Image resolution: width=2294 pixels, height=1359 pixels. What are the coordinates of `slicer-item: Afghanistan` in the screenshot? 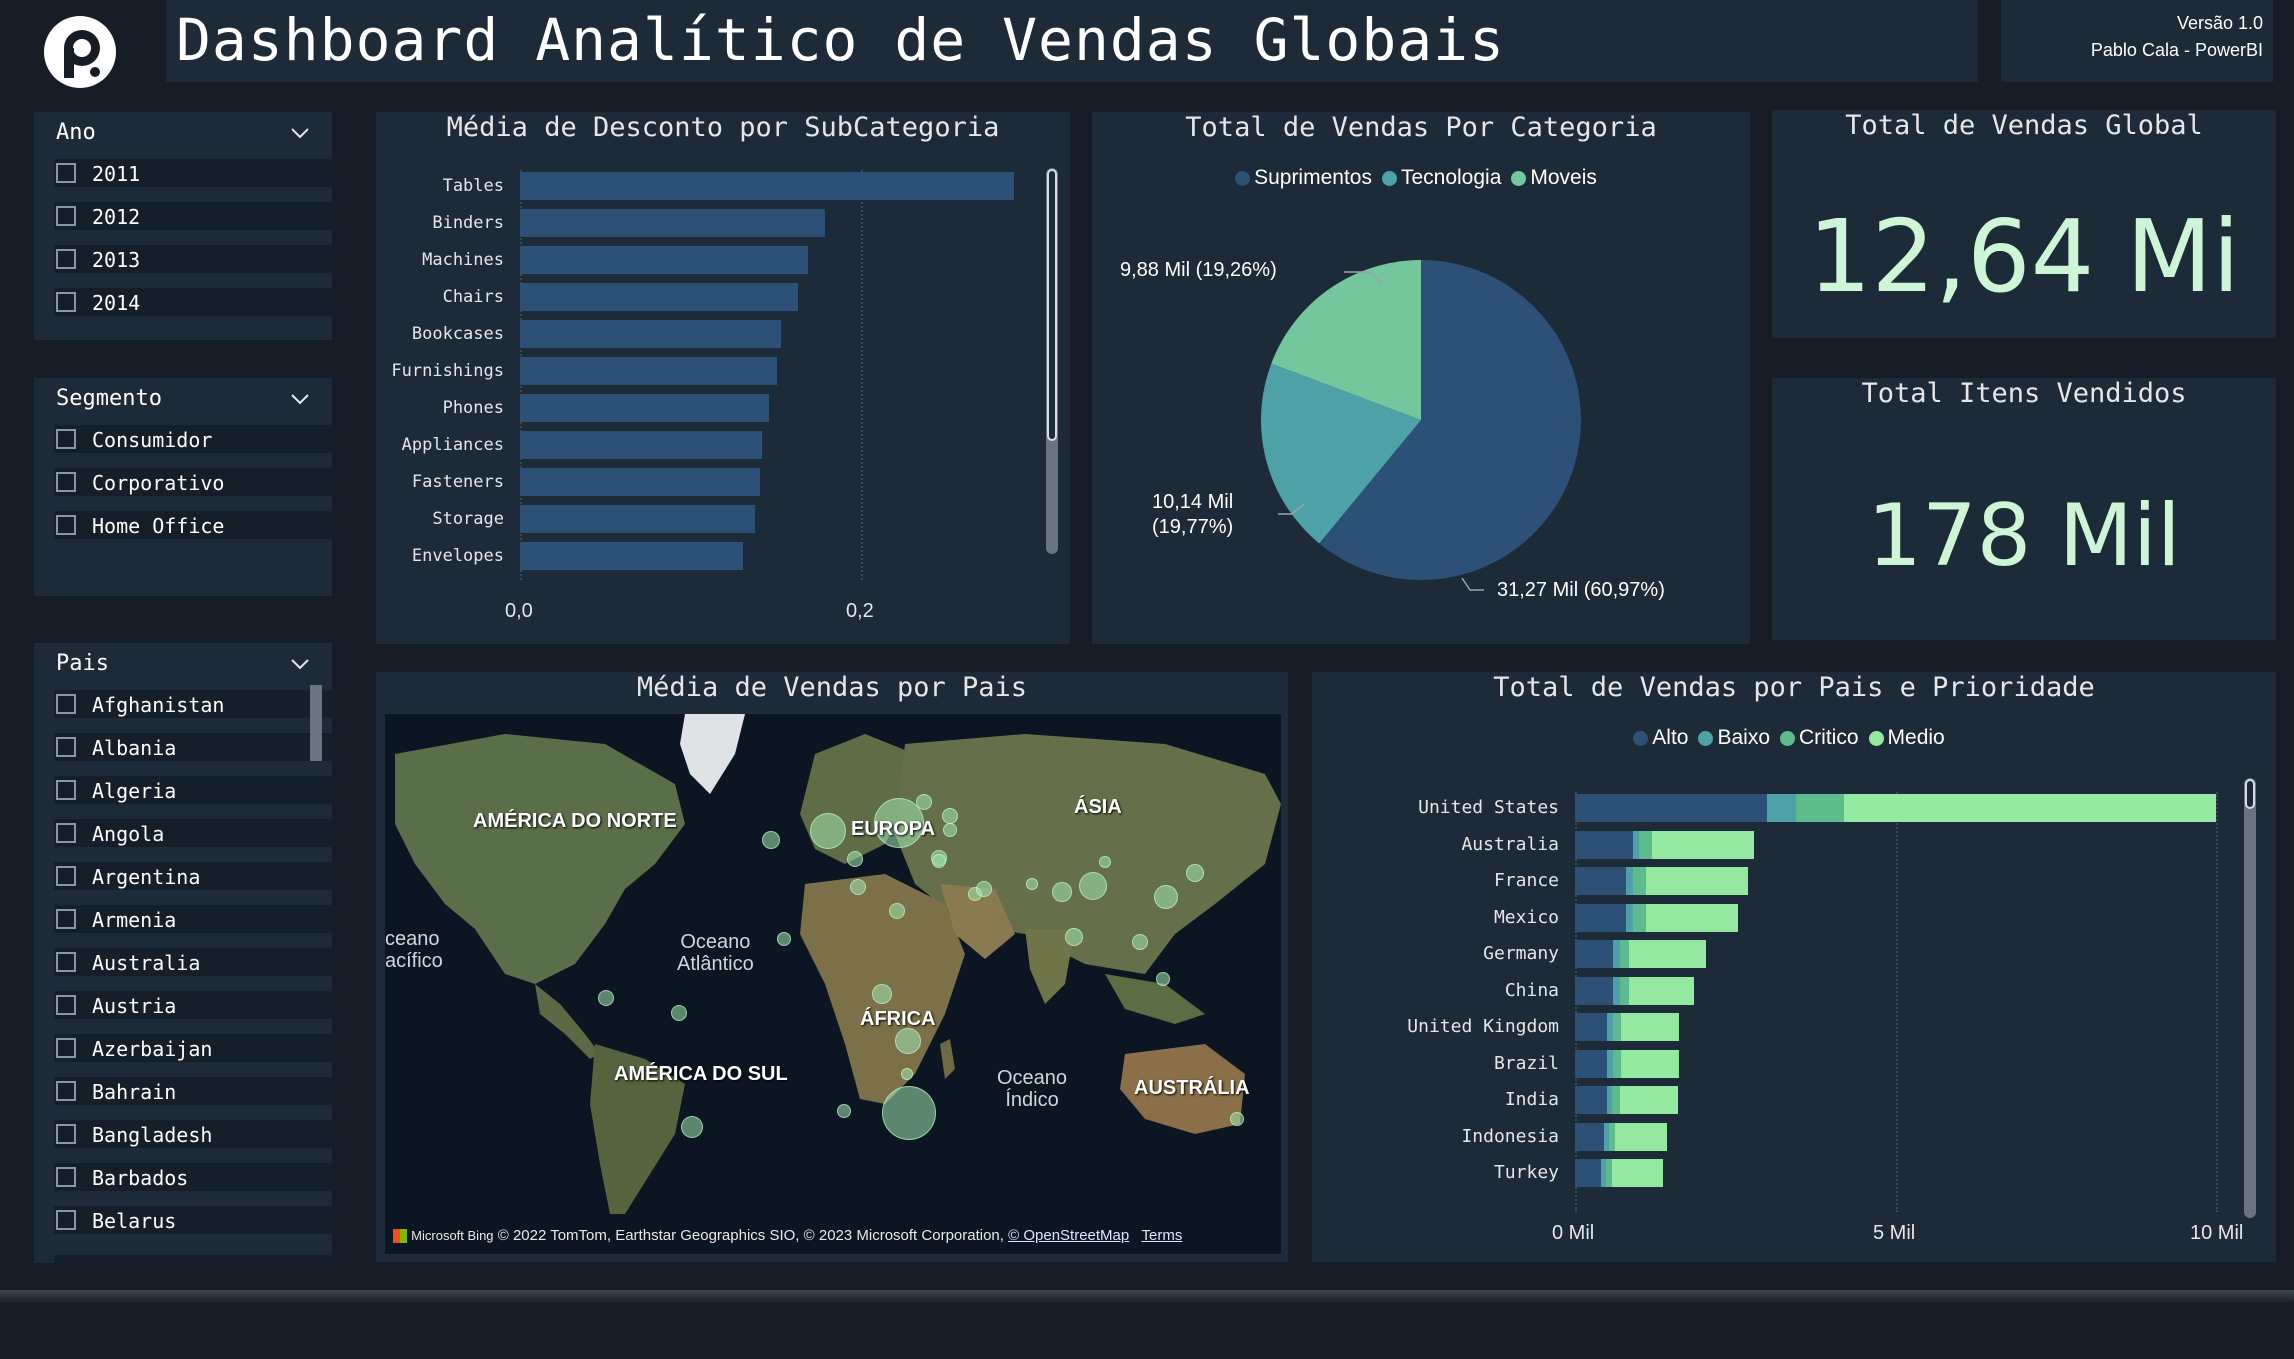 It's located at (193, 704).